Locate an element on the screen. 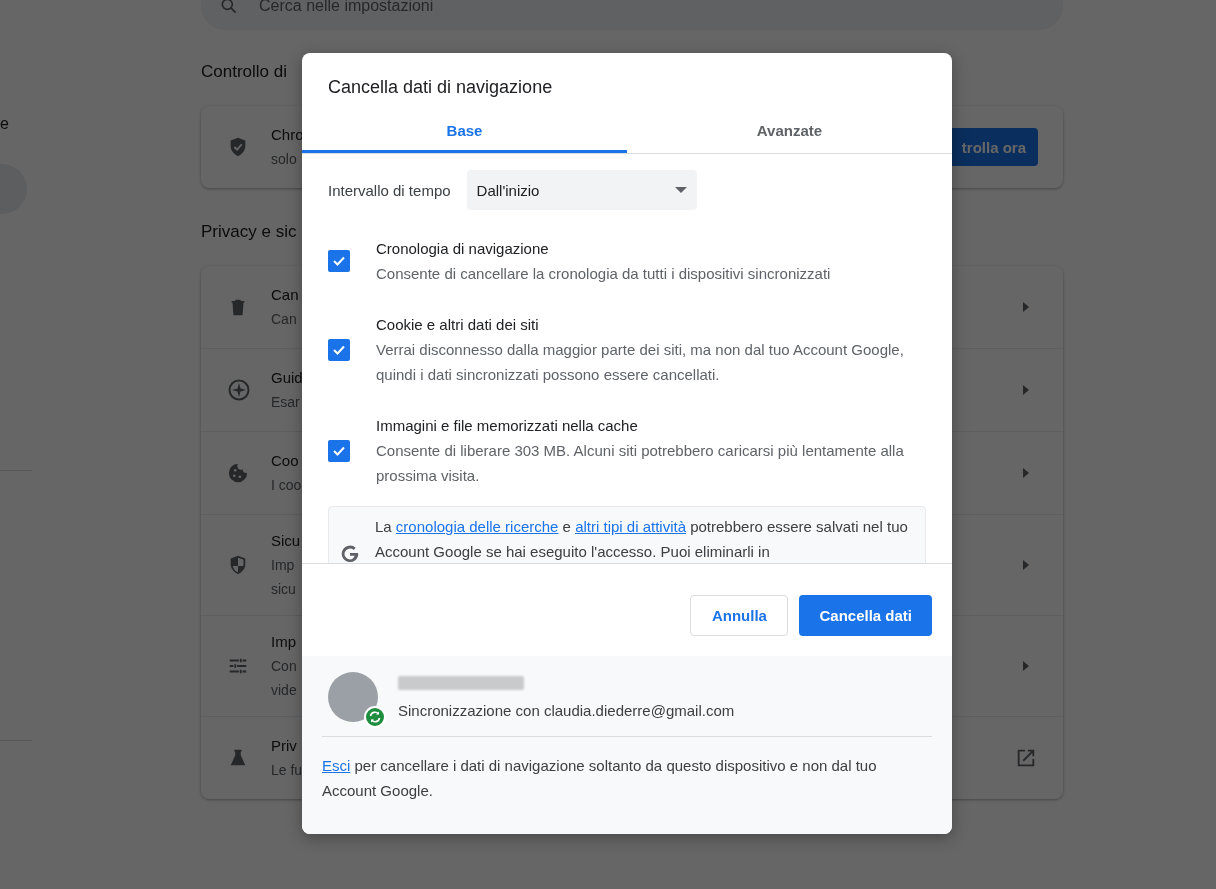 This screenshot has width=1216, height=889. section-title: Controllo di is located at coordinates (244, 72).